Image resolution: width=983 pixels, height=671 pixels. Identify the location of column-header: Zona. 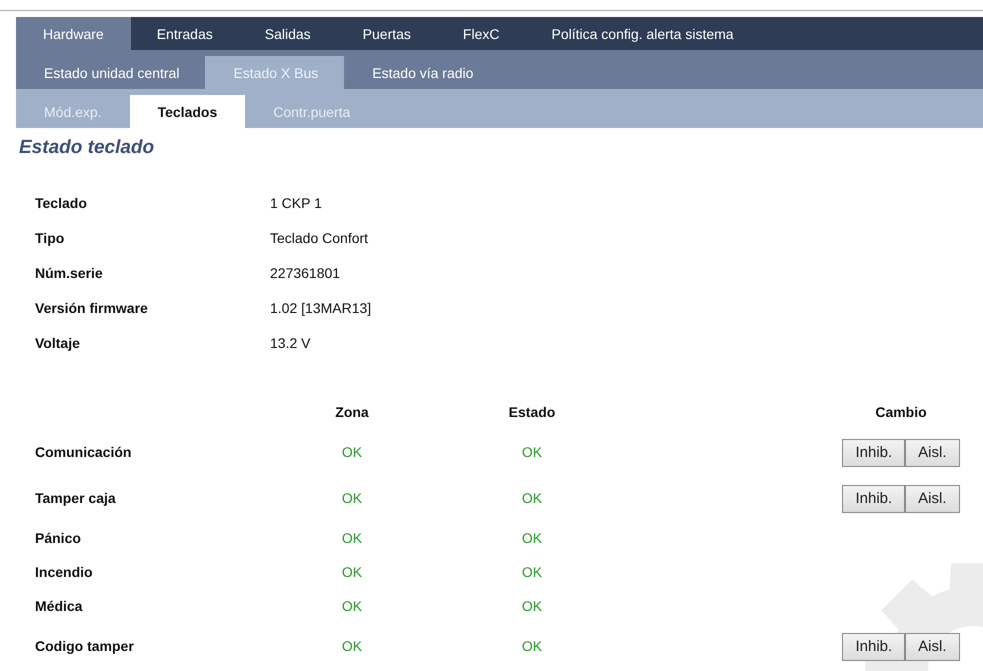
(352, 412).